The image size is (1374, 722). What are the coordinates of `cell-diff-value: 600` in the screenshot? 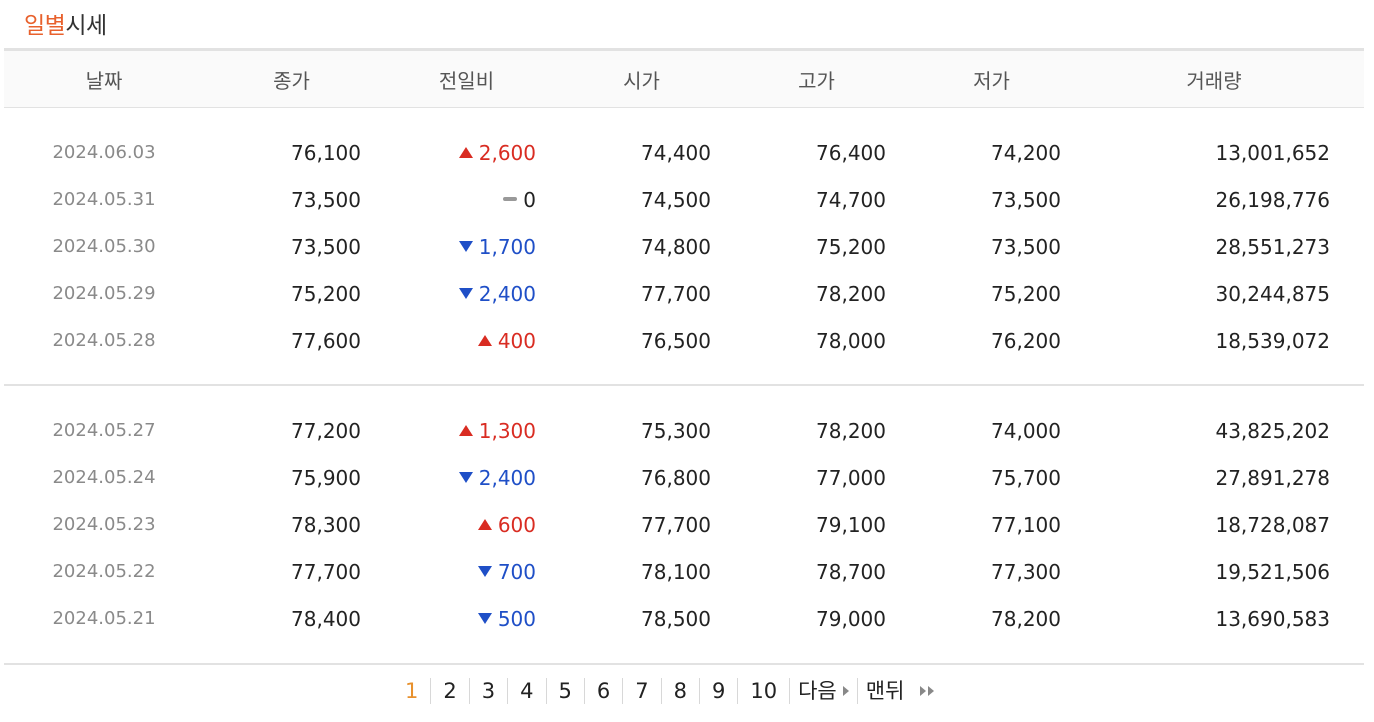 It's located at (516, 524).